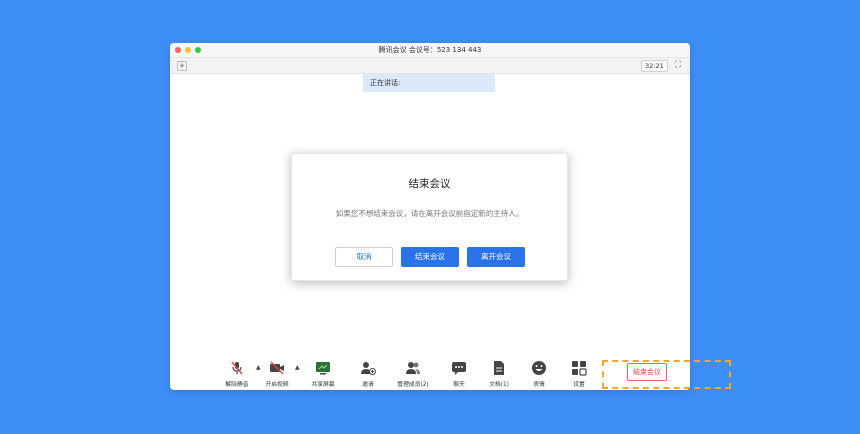 The height and width of the screenshot is (434, 860). I want to click on share-screen-button: 共享屏幕, so click(323, 374).